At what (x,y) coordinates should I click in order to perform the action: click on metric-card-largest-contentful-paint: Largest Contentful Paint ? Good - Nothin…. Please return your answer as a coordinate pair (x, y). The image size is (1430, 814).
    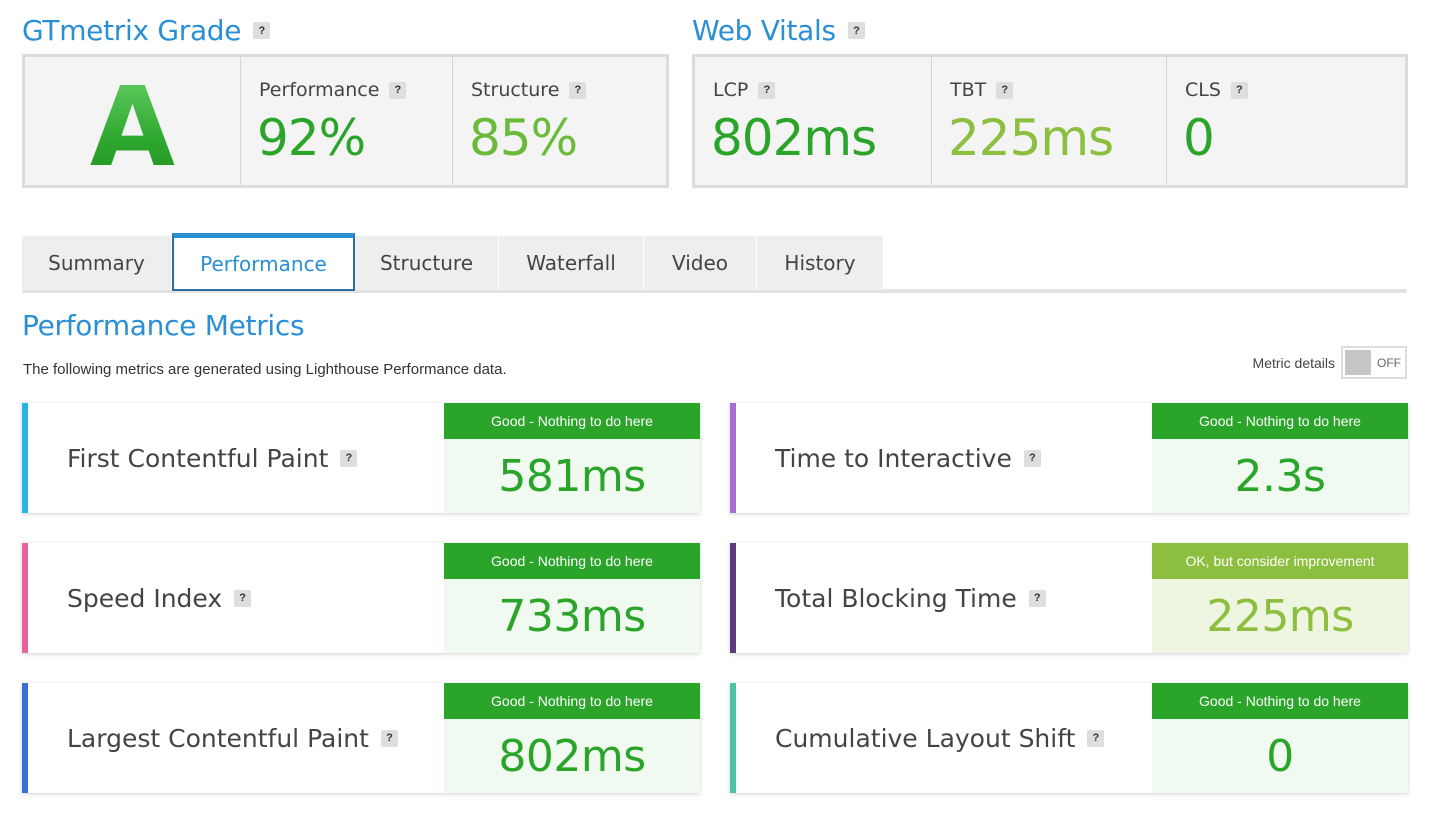
    Looking at the image, I should click on (361, 738).